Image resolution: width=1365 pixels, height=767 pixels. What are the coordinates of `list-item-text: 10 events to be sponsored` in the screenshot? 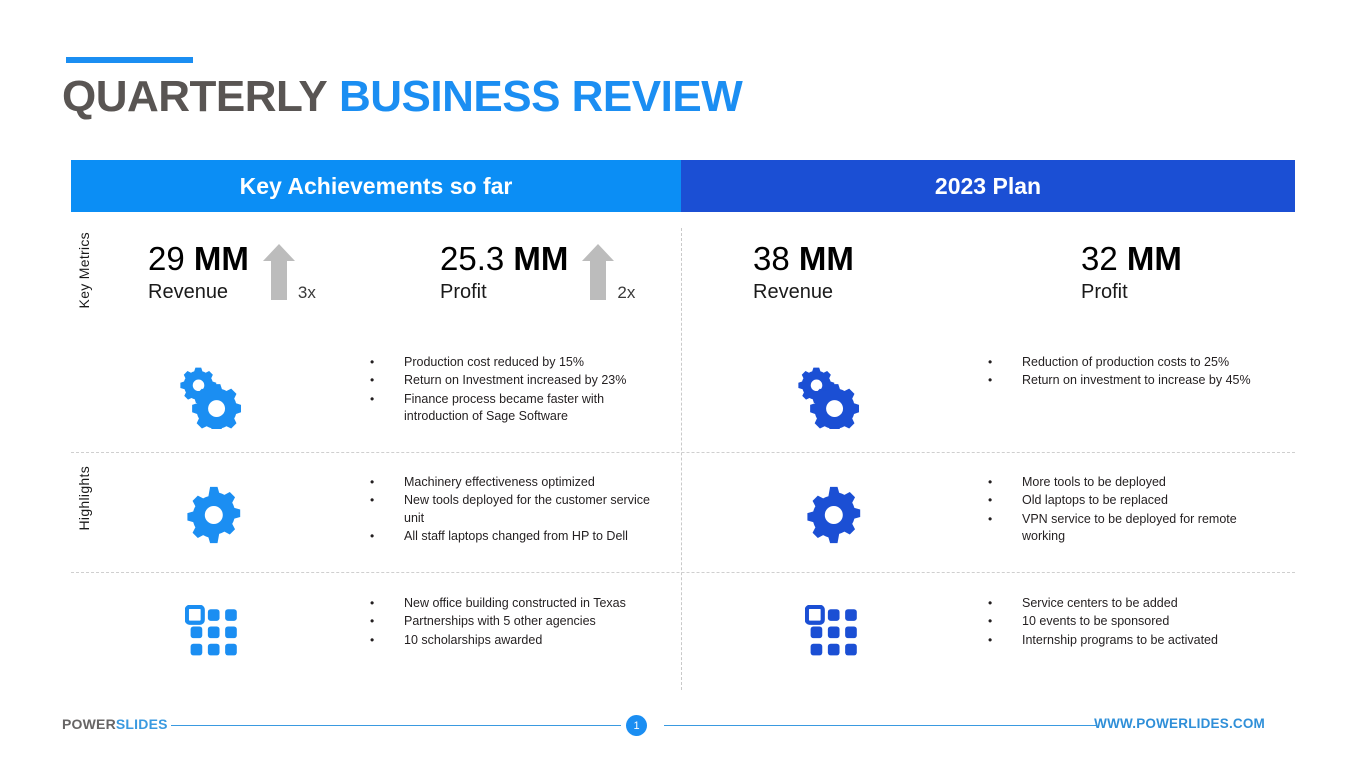 It's located at (1096, 621).